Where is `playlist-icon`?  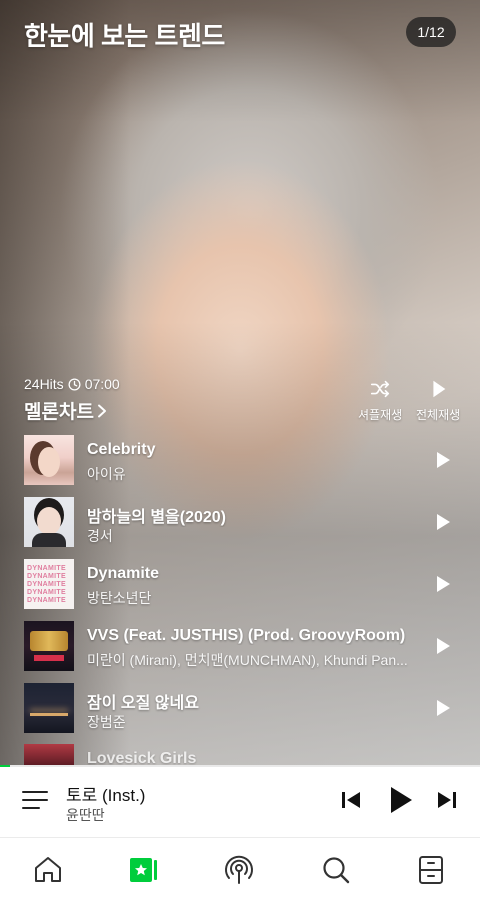
playlist-icon is located at coordinates (35, 800).